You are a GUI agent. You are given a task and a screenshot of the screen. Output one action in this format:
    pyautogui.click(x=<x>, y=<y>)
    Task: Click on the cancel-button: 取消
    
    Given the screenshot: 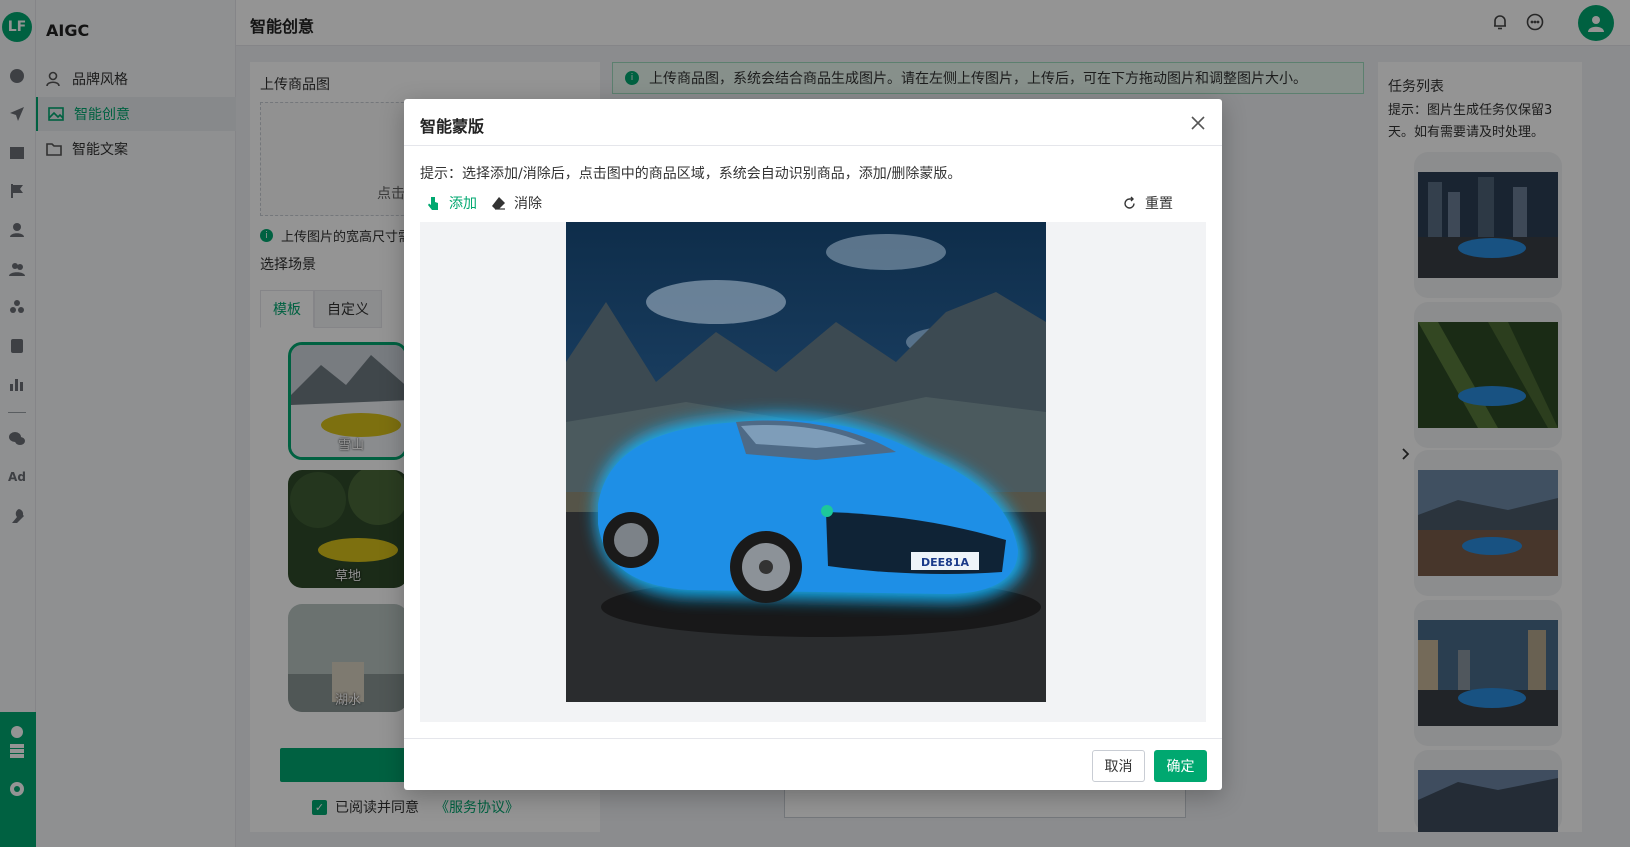 What is the action you would take?
    pyautogui.click(x=1118, y=766)
    